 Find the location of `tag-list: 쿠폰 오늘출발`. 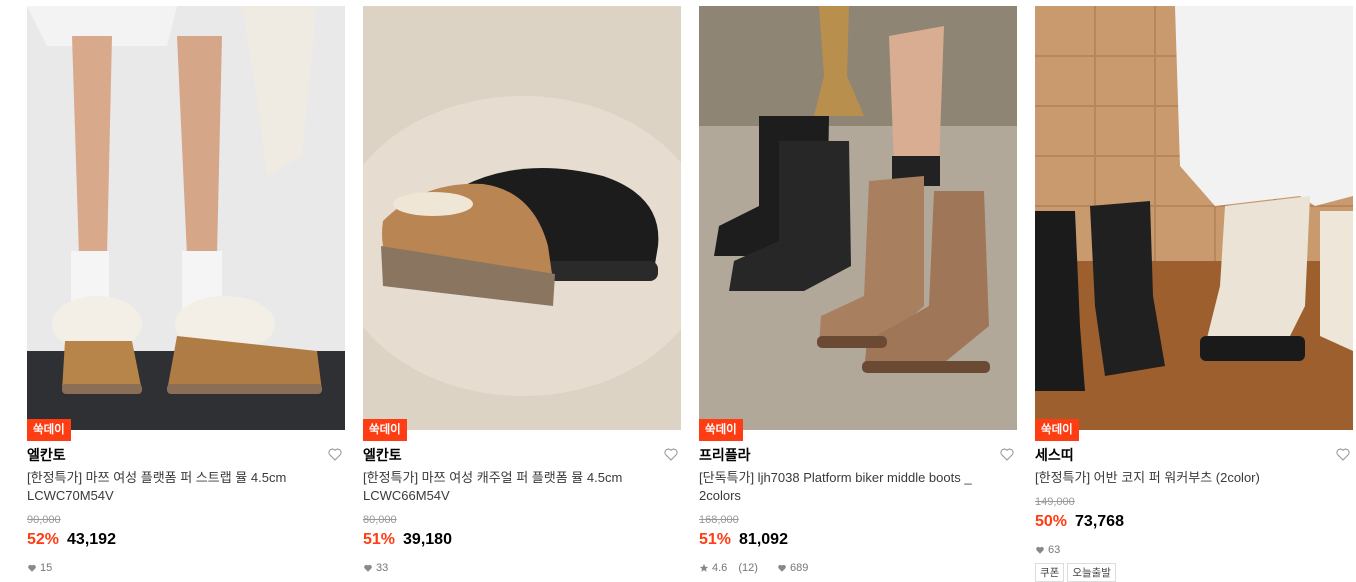

tag-list: 쿠폰 오늘출발 is located at coordinates (1077, 572).